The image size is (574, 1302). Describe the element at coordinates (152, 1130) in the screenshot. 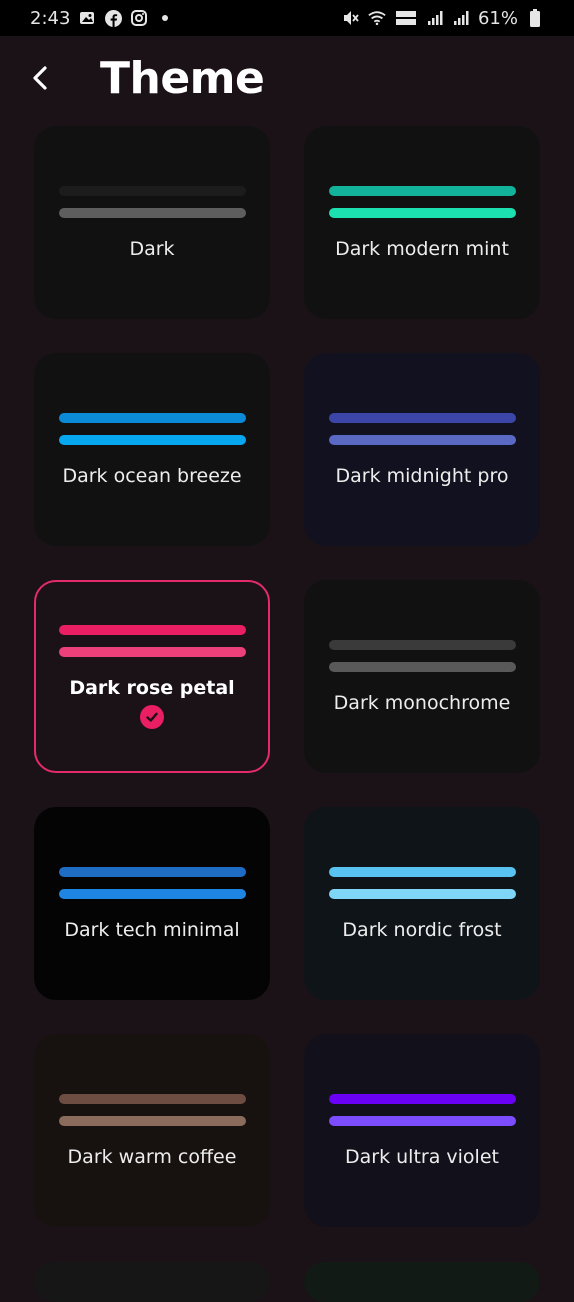

I see `theme-card-dark-warm-coffee: Dark warm coffee` at that location.